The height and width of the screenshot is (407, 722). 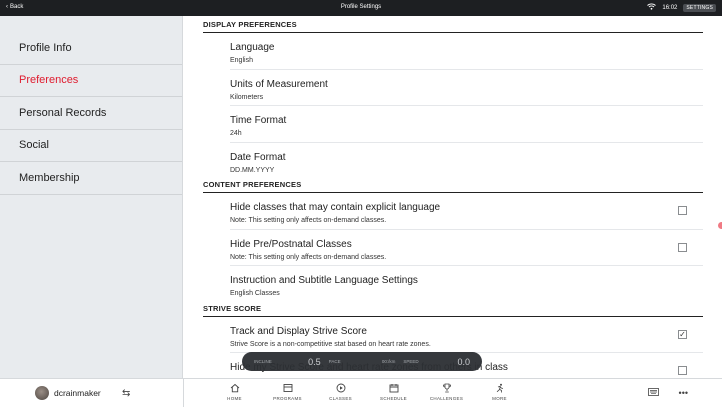 I want to click on play-icon, so click(x=341, y=388).